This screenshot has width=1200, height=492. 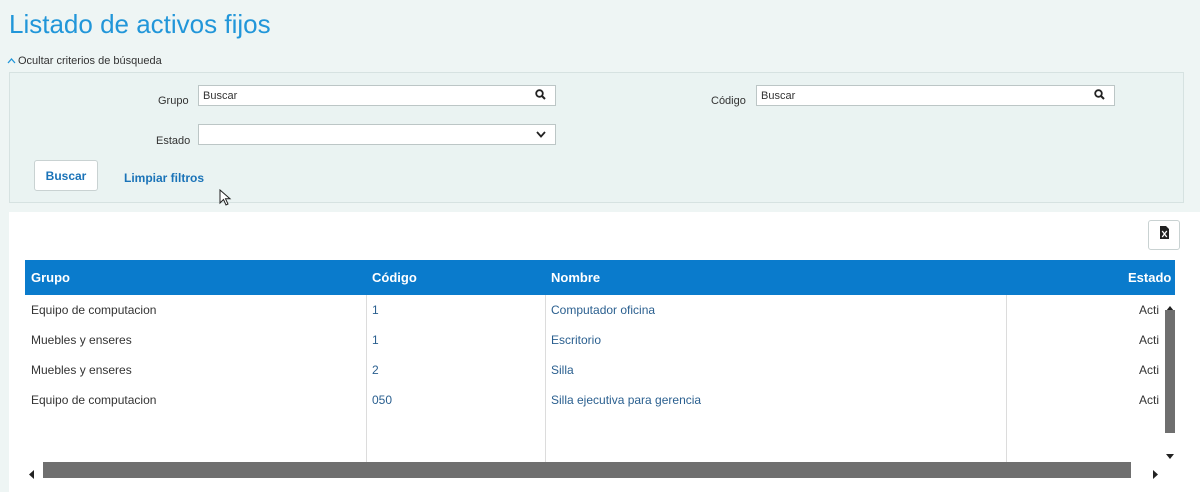 What do you see at coordinates (226, 200) in the screenshot?
I see `mouse-cursor-icon` at bounding box center [226, 200].